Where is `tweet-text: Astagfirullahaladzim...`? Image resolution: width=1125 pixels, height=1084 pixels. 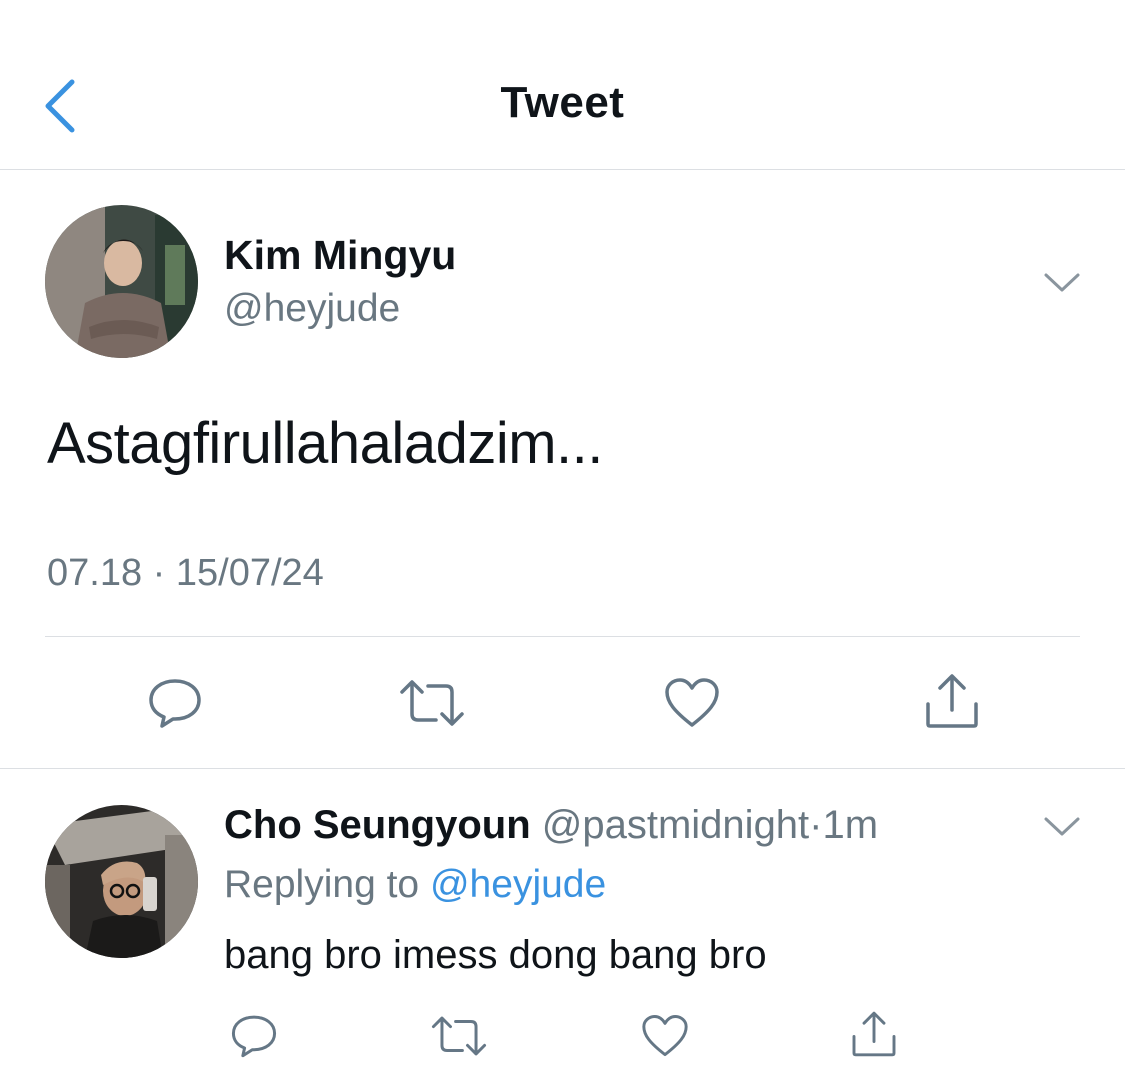 tweet-text: Astagfirullahaladzim... is located at coordinates (325, 443).